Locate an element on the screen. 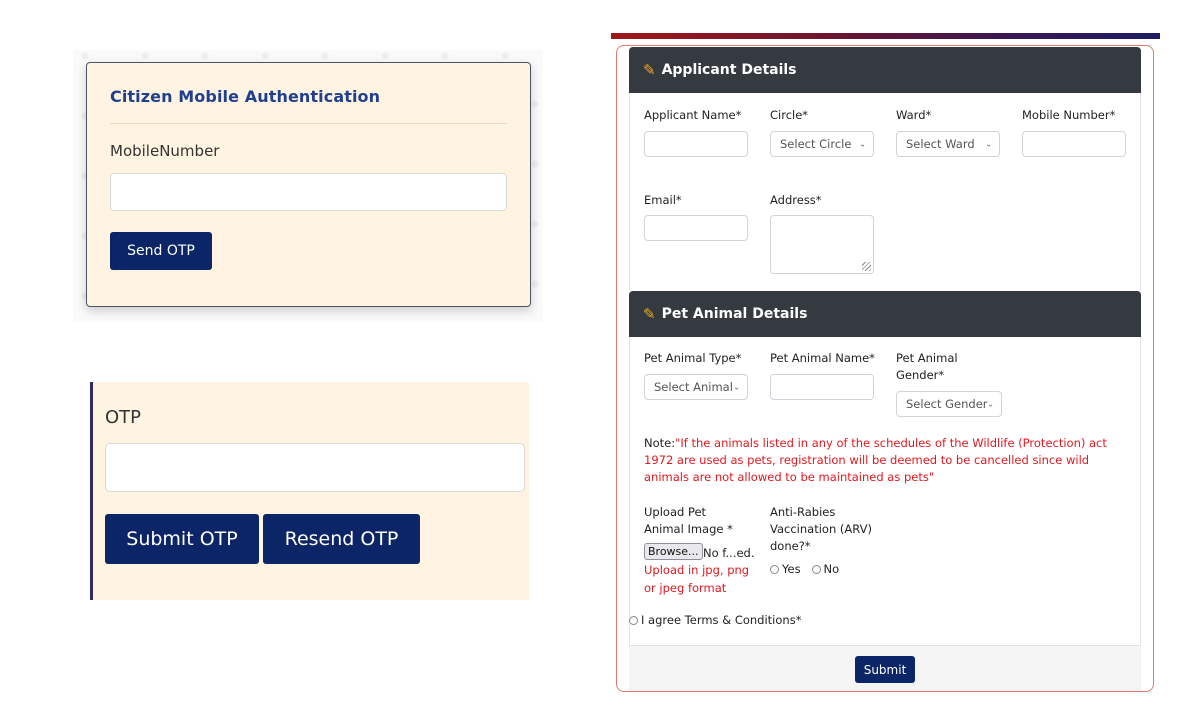 This screenshot has width=1200, height=728. pet-name-input is located at coordinates (822, 387).